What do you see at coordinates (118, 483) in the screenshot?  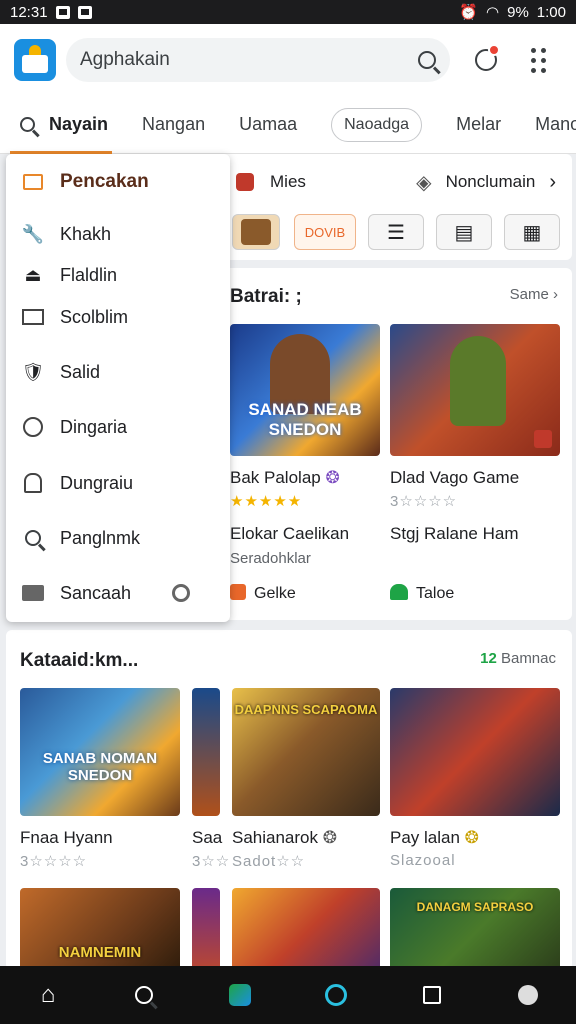 I see `menu-item-dungraiu: Dungraiu` at bounding box center [118, 483].